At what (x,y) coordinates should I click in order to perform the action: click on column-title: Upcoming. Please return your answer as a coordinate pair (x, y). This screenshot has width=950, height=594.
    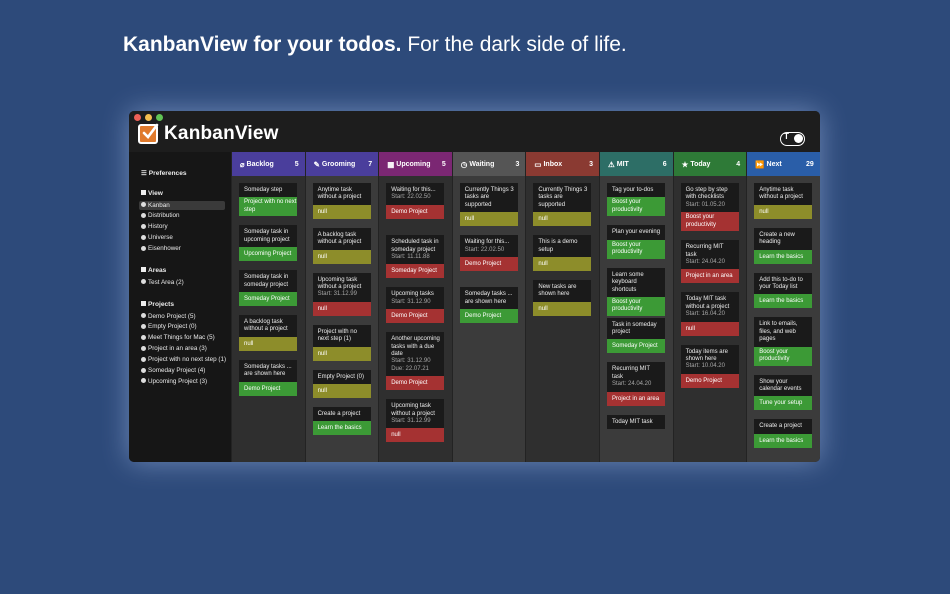
    Looking at the image, I should click on (413, 164).